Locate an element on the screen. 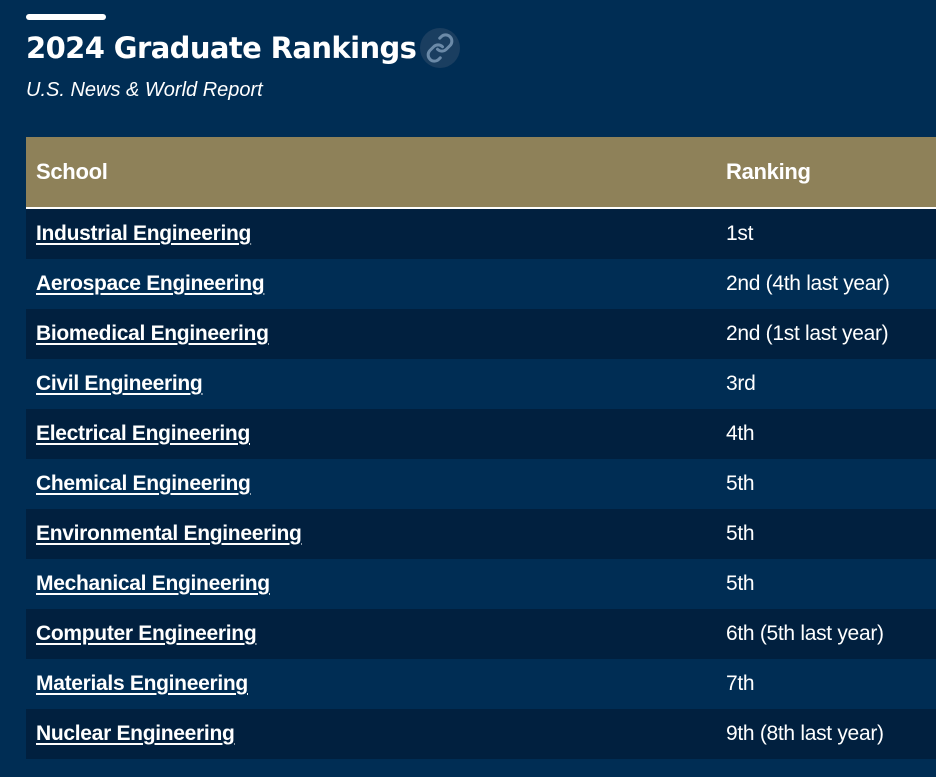 The image size is (936, 777). school-link: Industrial Engineering is located at coordinates (143, 233).